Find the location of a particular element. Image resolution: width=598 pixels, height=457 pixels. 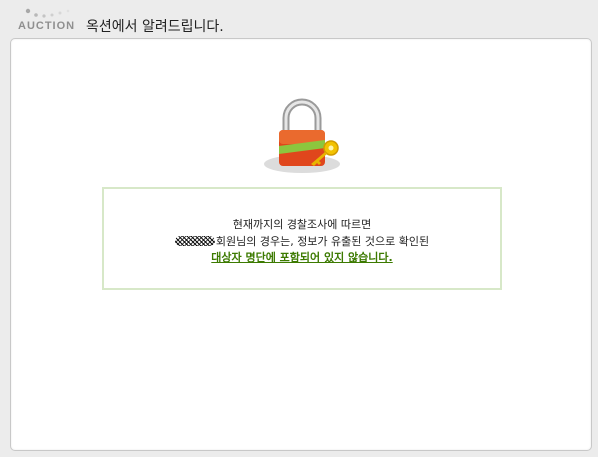

message-line-2-text: 회원님의 경우는, 정보가 유출된 것으로 확인된 is located at coordinates (322, 241).